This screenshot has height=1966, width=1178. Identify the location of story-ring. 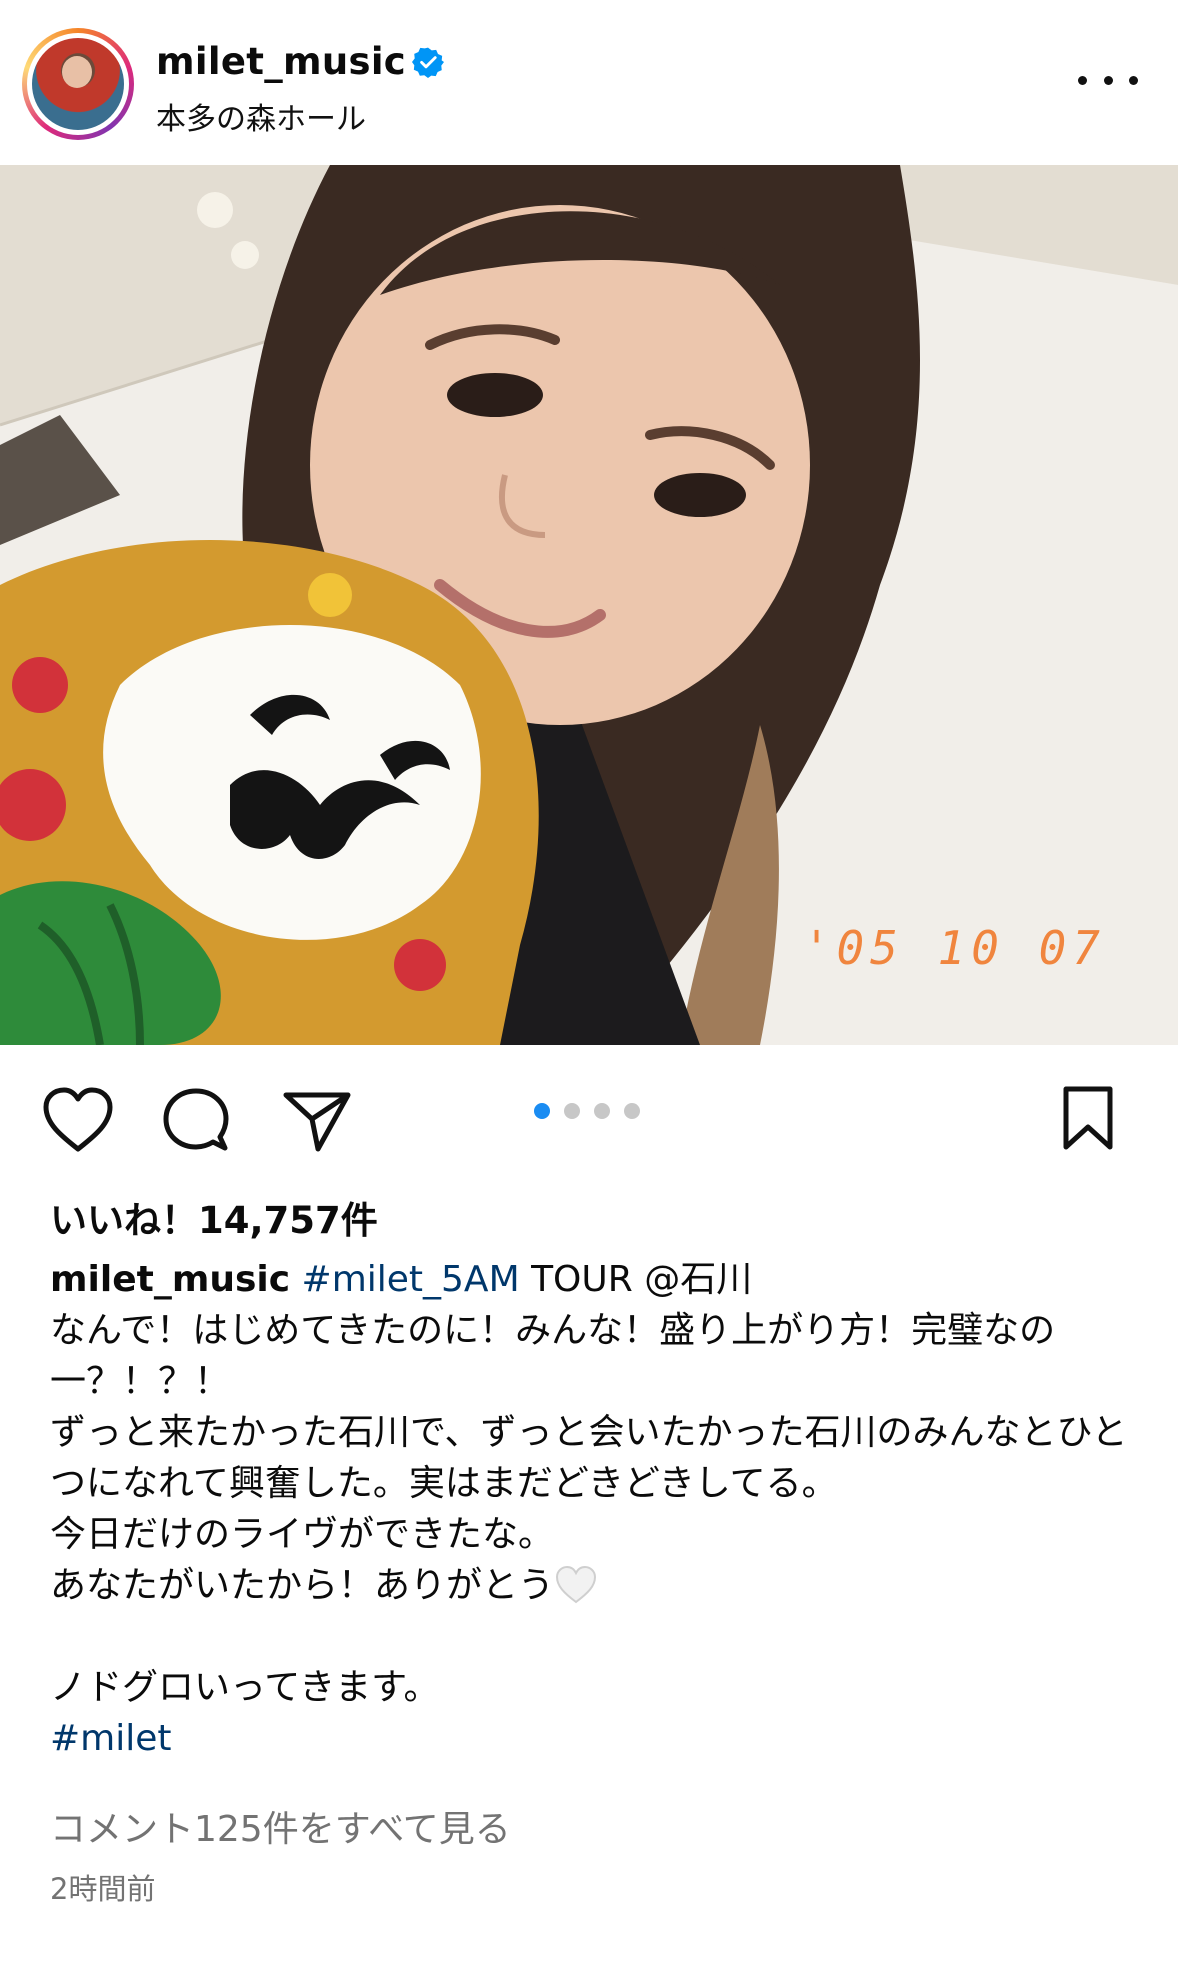
(78, 84).